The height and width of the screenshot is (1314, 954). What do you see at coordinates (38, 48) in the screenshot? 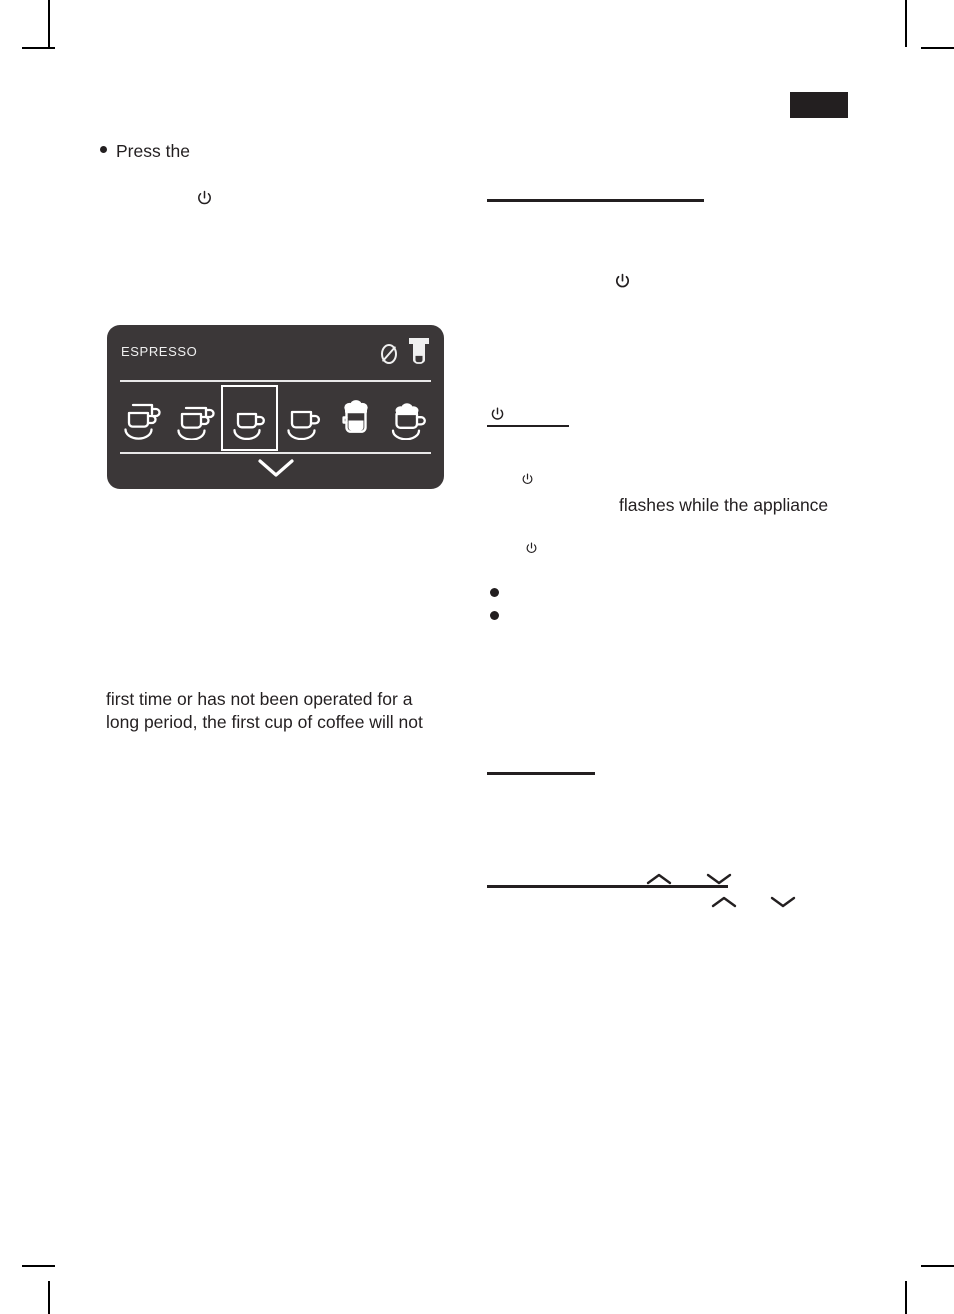
I see `crop-mark-top-left-horizontal` at bounding box center [38, 48].